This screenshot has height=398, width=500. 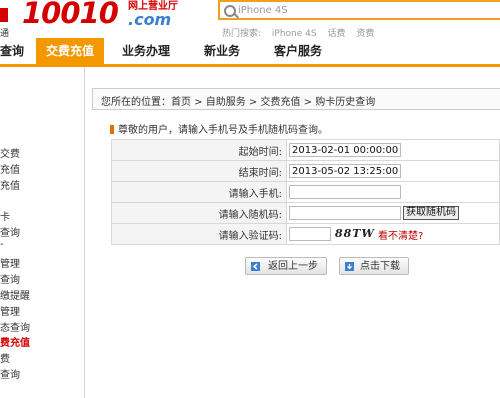 I want to click on download-button: 点击下载, so click(x=374, y=266).